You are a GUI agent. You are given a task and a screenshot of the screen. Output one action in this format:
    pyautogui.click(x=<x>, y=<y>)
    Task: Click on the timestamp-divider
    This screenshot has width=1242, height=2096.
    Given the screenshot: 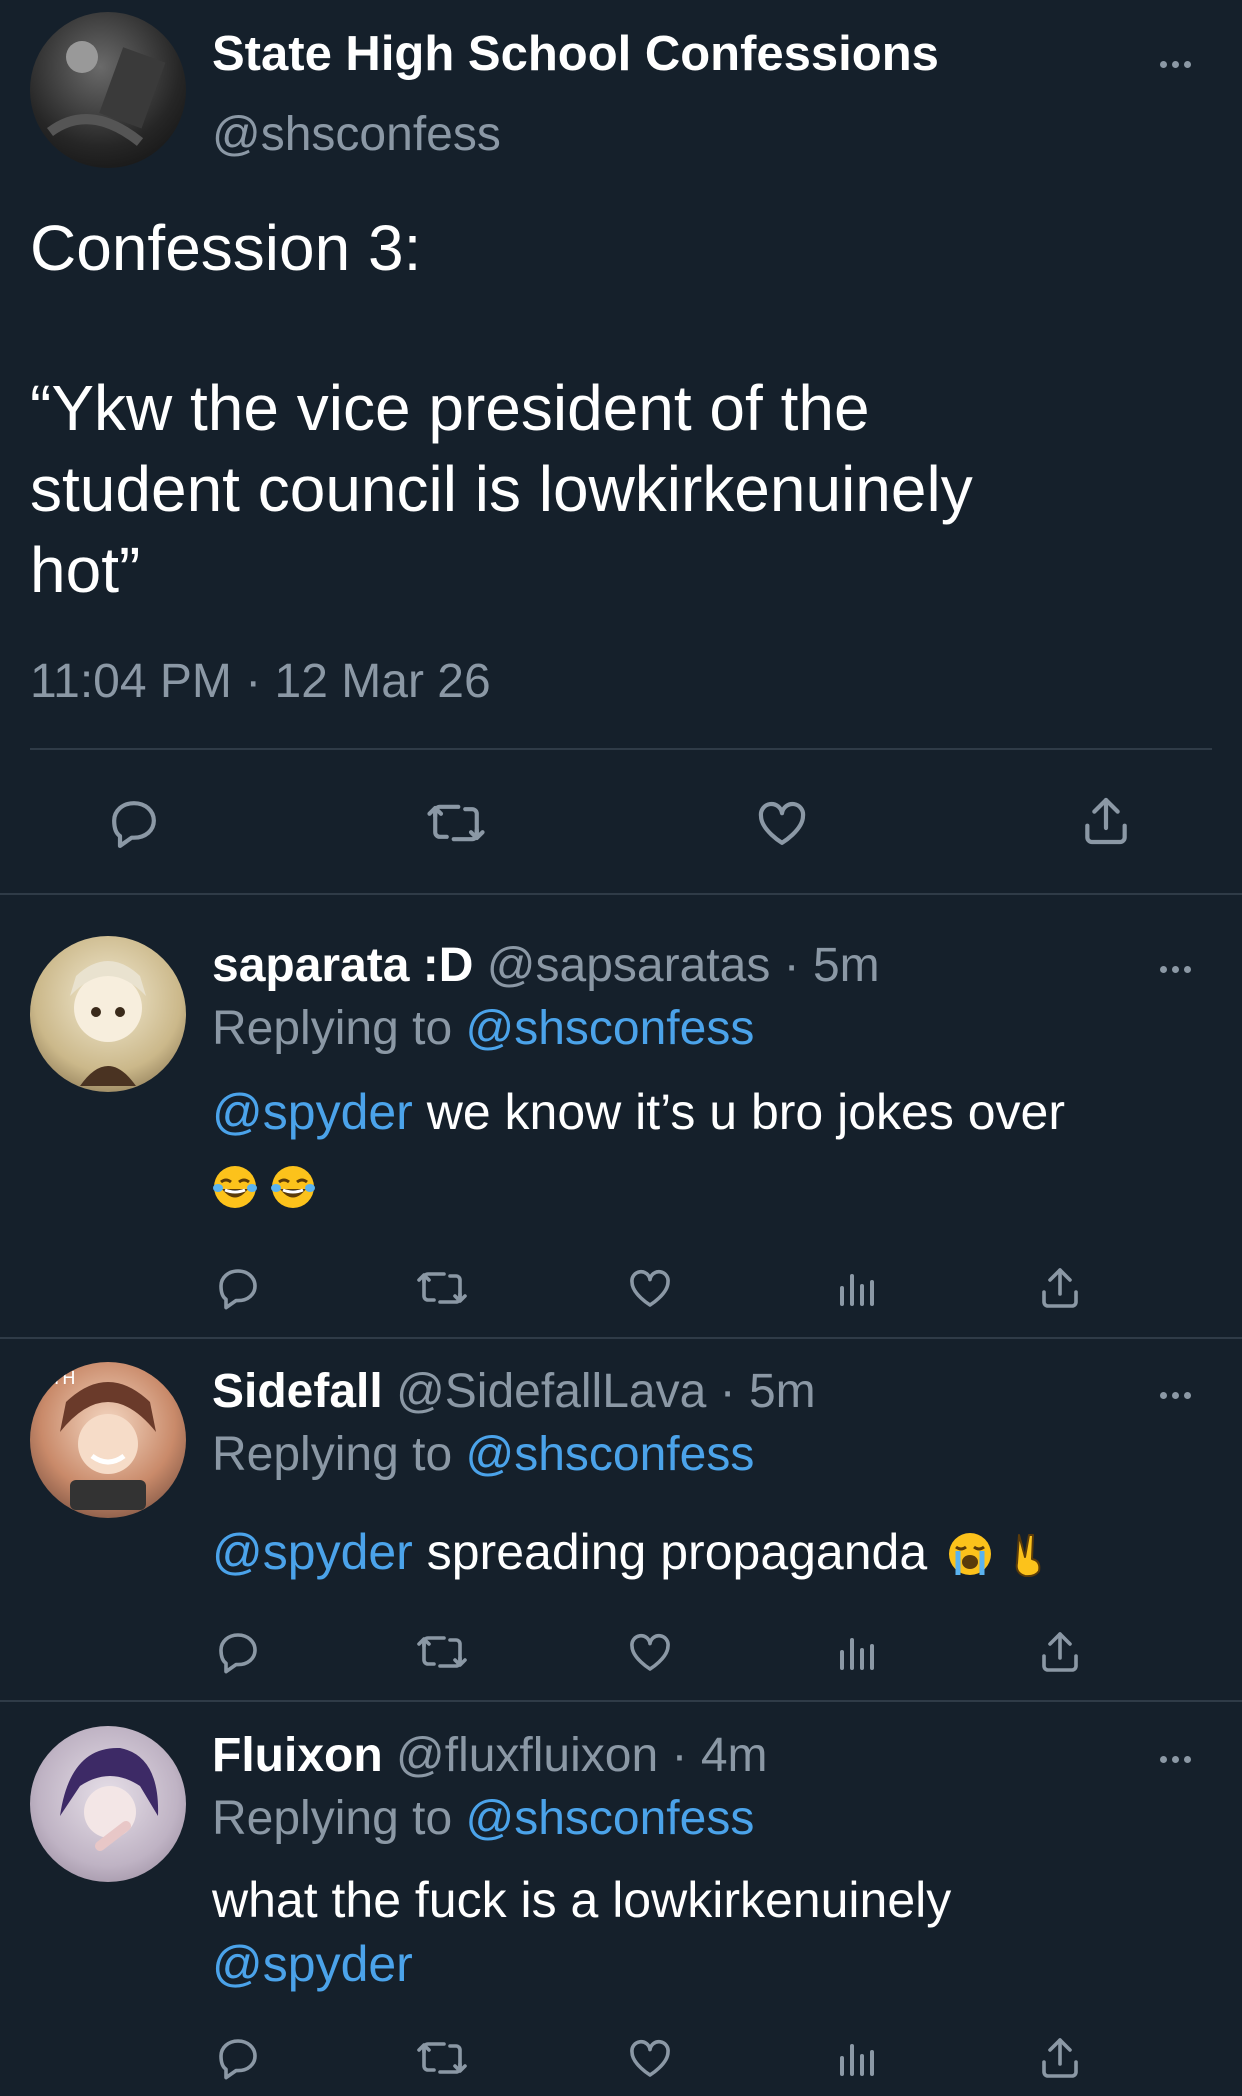 What is the action you would take?
    pyautogui.click(x=621, y=749)
    